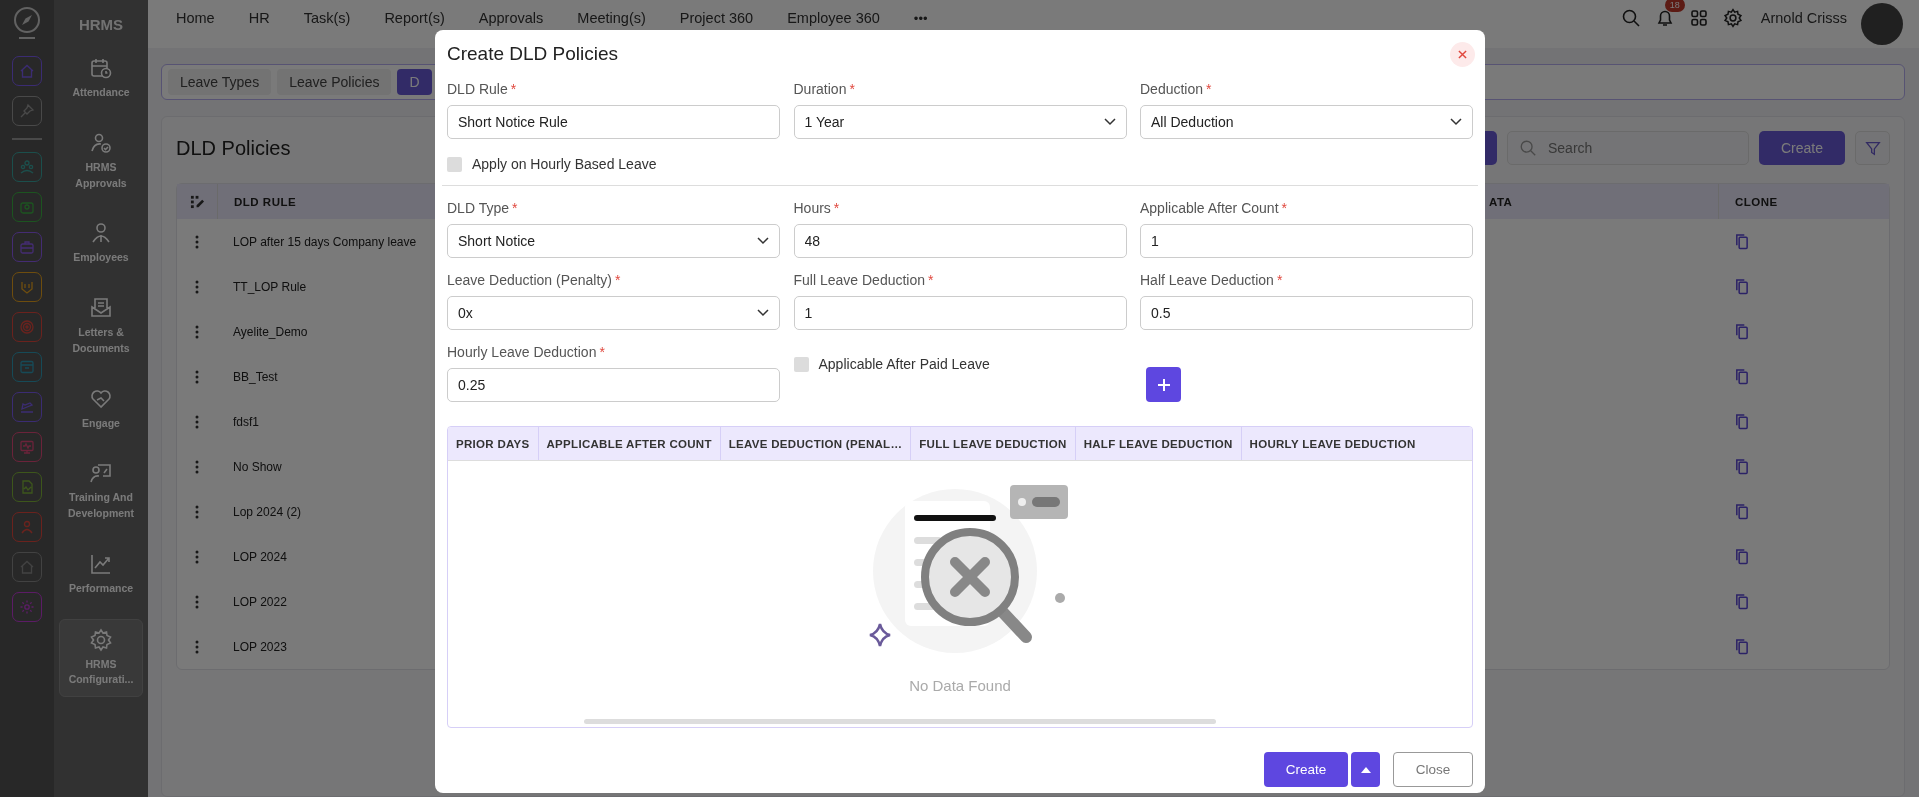 The width and height of the screenshot is (1919, 797). Describe the element at coordinates (613, 385) in the screenshot. I see `input-field: 0.25` at that location.